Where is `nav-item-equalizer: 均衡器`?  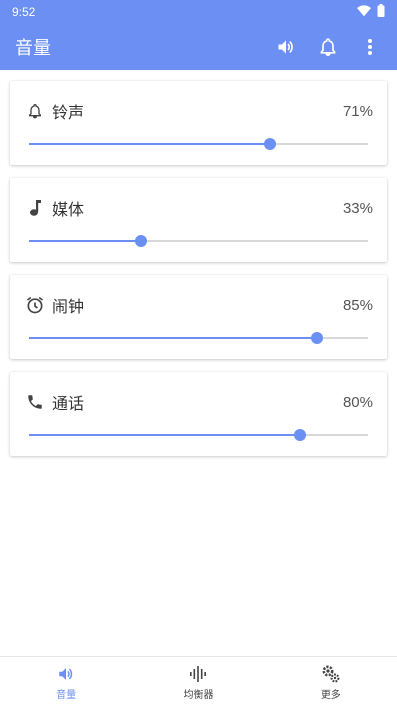 nav-item-equalizer: 均衡器 is located at coordinates (198, 682).